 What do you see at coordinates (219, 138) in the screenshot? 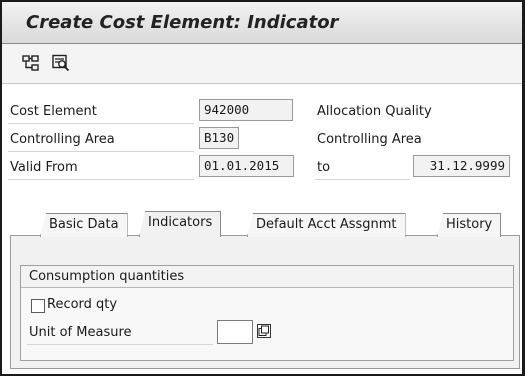
I see `controlling-area-field: B130` at bounding box center [219, 138].